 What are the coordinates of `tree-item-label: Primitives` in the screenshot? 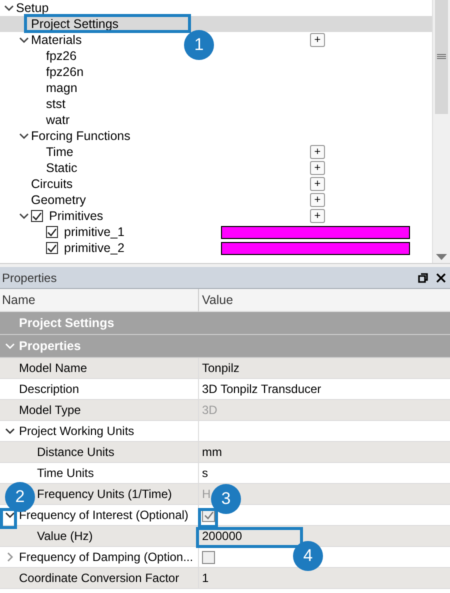 It's located at (76, 216).